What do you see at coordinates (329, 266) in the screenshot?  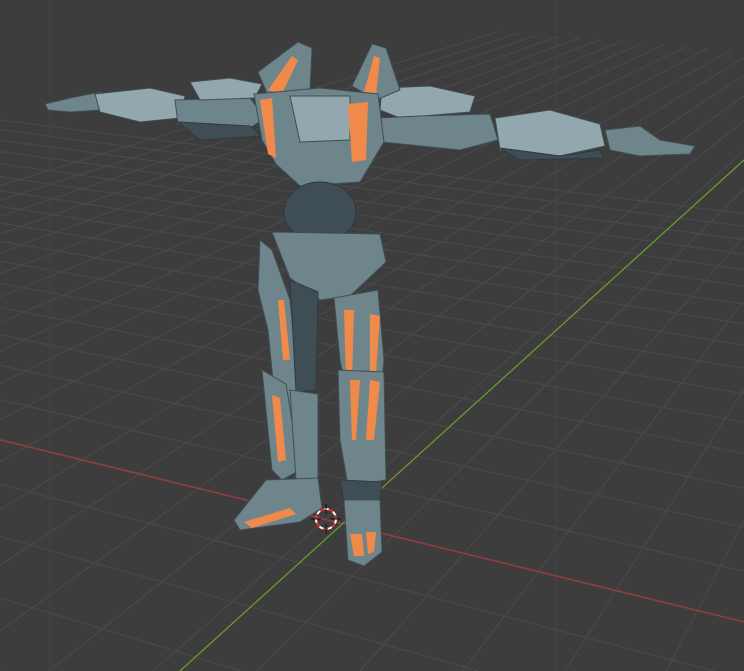 I see `pelvis` at bounding box center [329, 266].